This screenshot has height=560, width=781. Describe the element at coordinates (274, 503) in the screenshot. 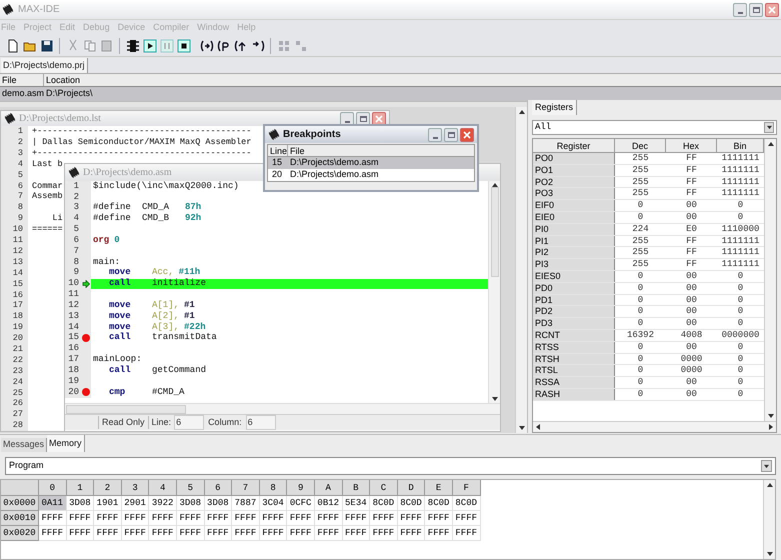

I see `memory-cell: 3C04` at that location.